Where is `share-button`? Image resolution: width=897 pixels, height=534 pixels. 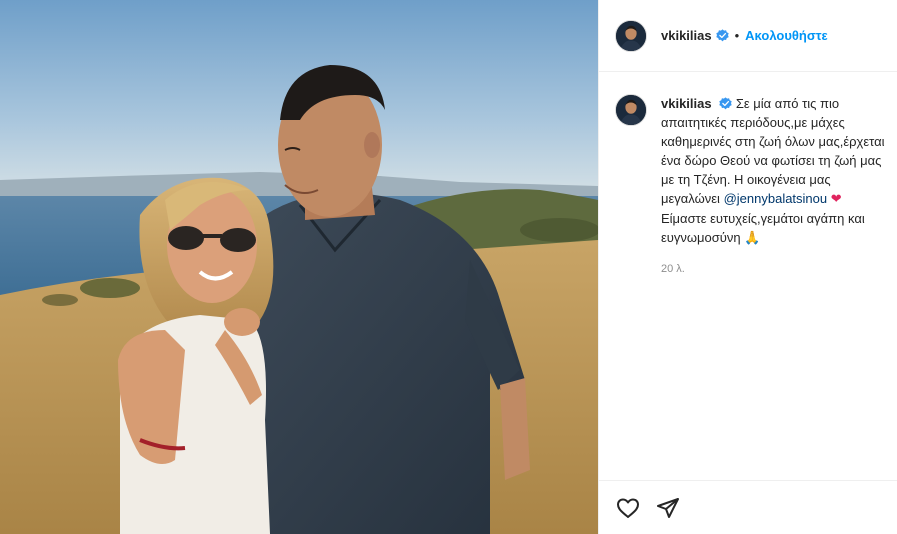 share-button is located at coordinates (668, 508).